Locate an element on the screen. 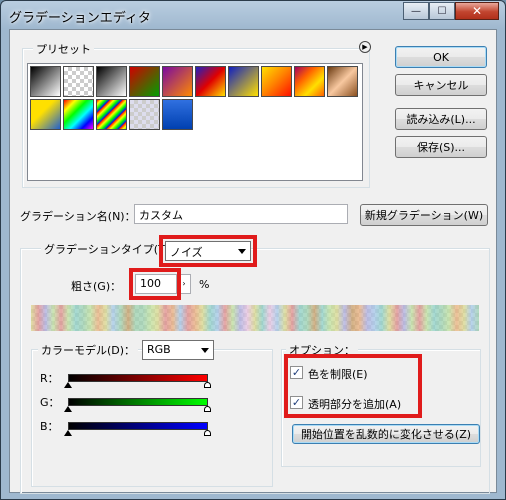  gradient-name-input: カスタム is located at coordinates (241, 214).